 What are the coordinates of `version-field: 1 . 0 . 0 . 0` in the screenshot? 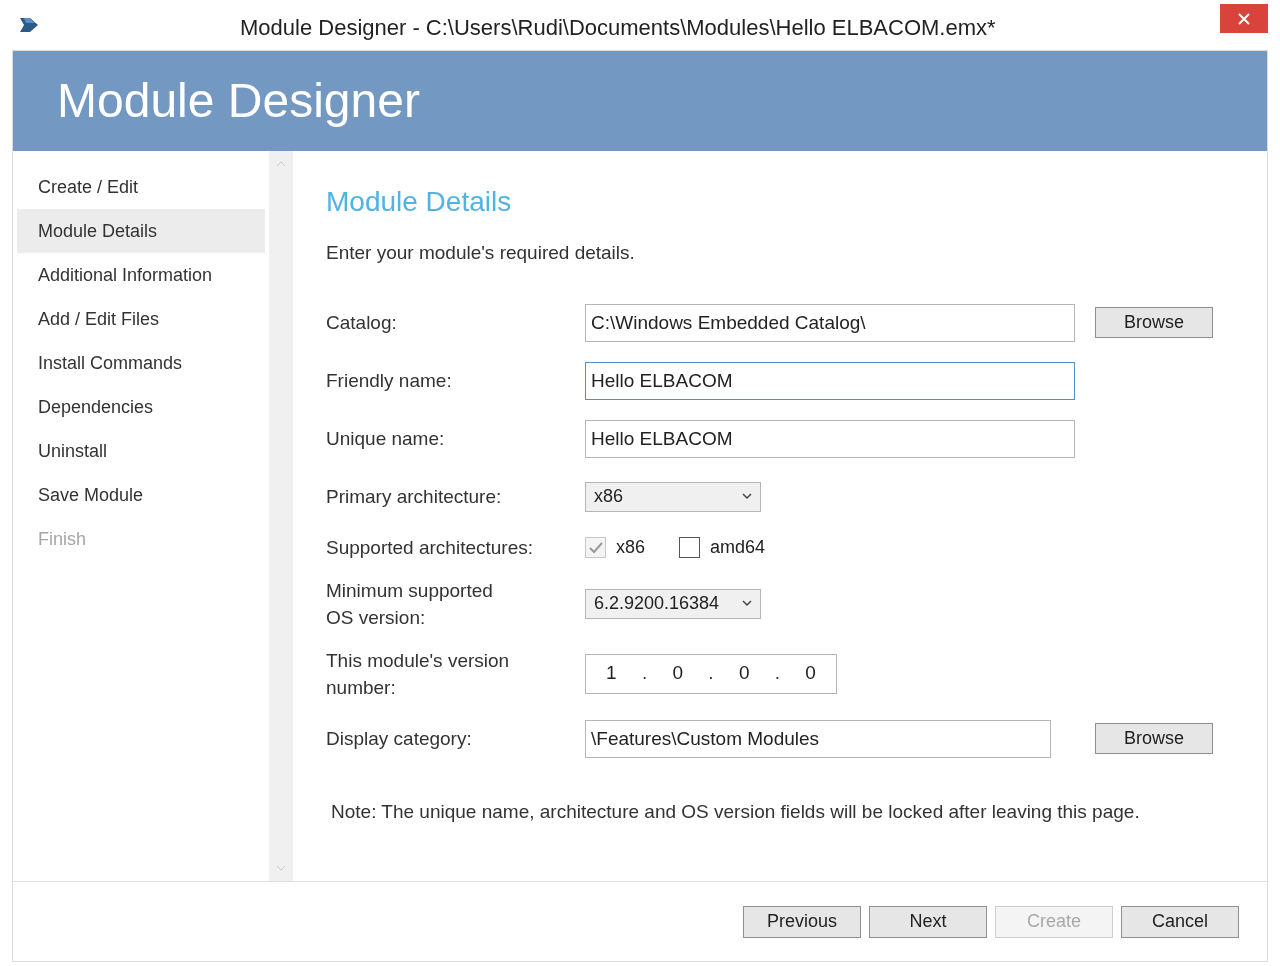 It's located at (711, 673).